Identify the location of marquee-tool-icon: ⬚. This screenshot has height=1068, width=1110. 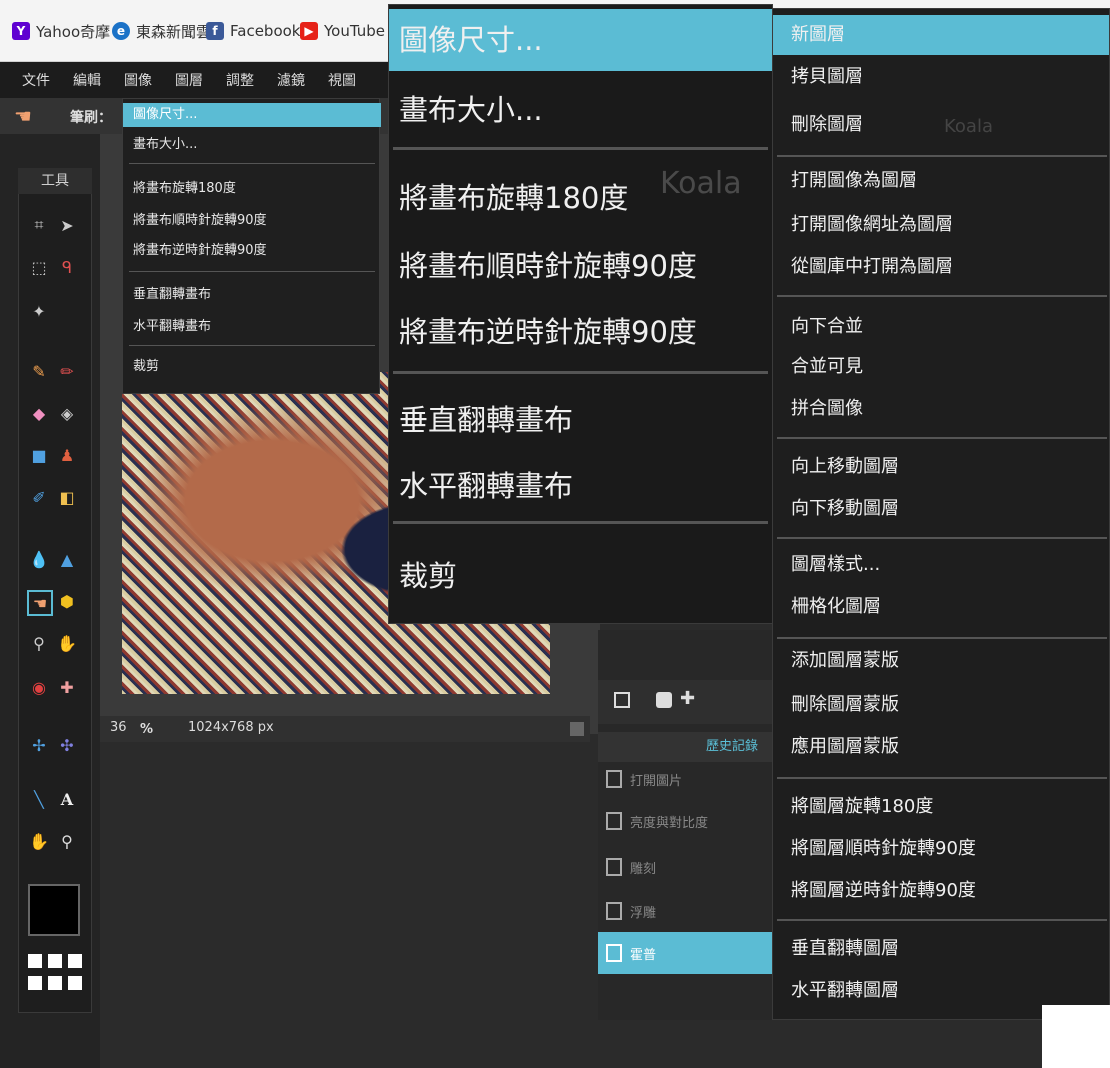
(39, 267).